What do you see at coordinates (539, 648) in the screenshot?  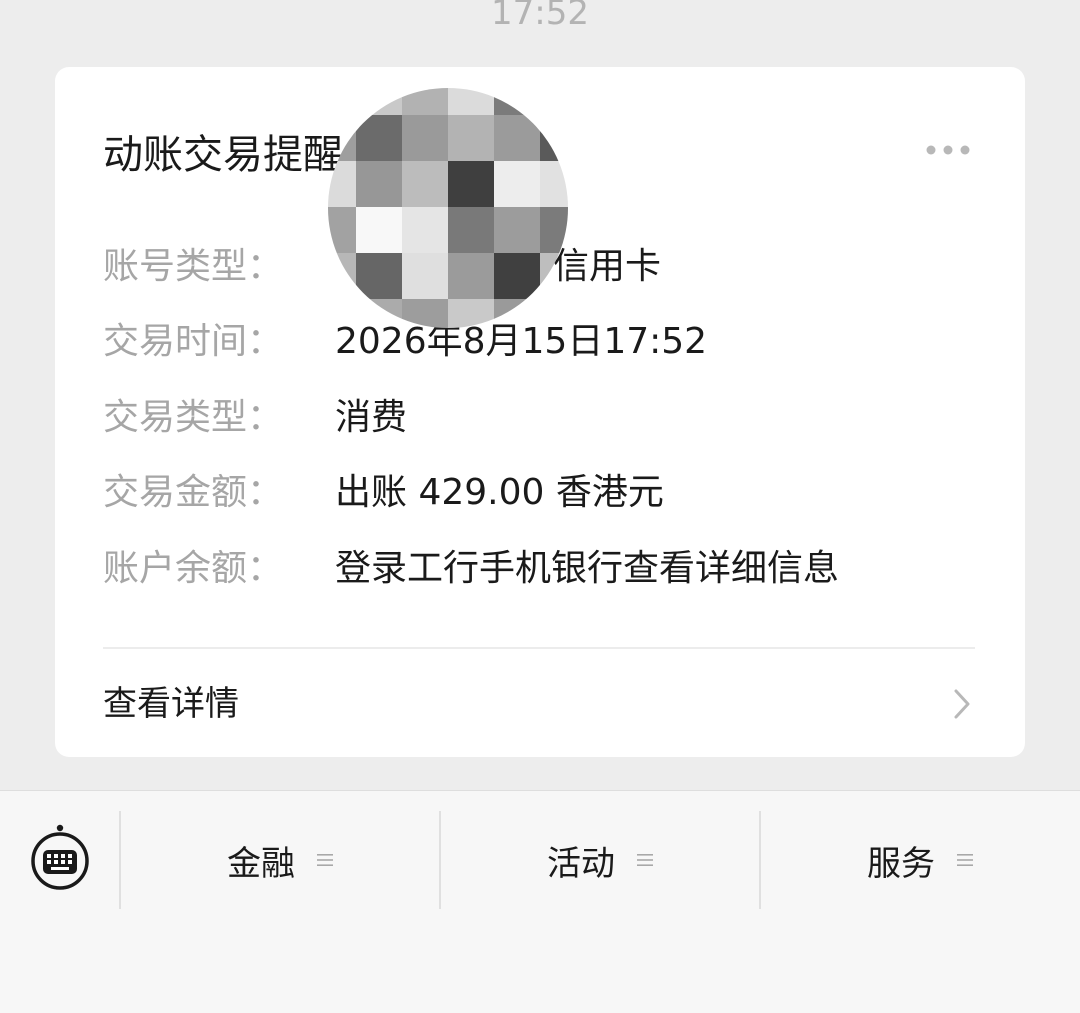 I see `divider` at bounding box center [539, 648].